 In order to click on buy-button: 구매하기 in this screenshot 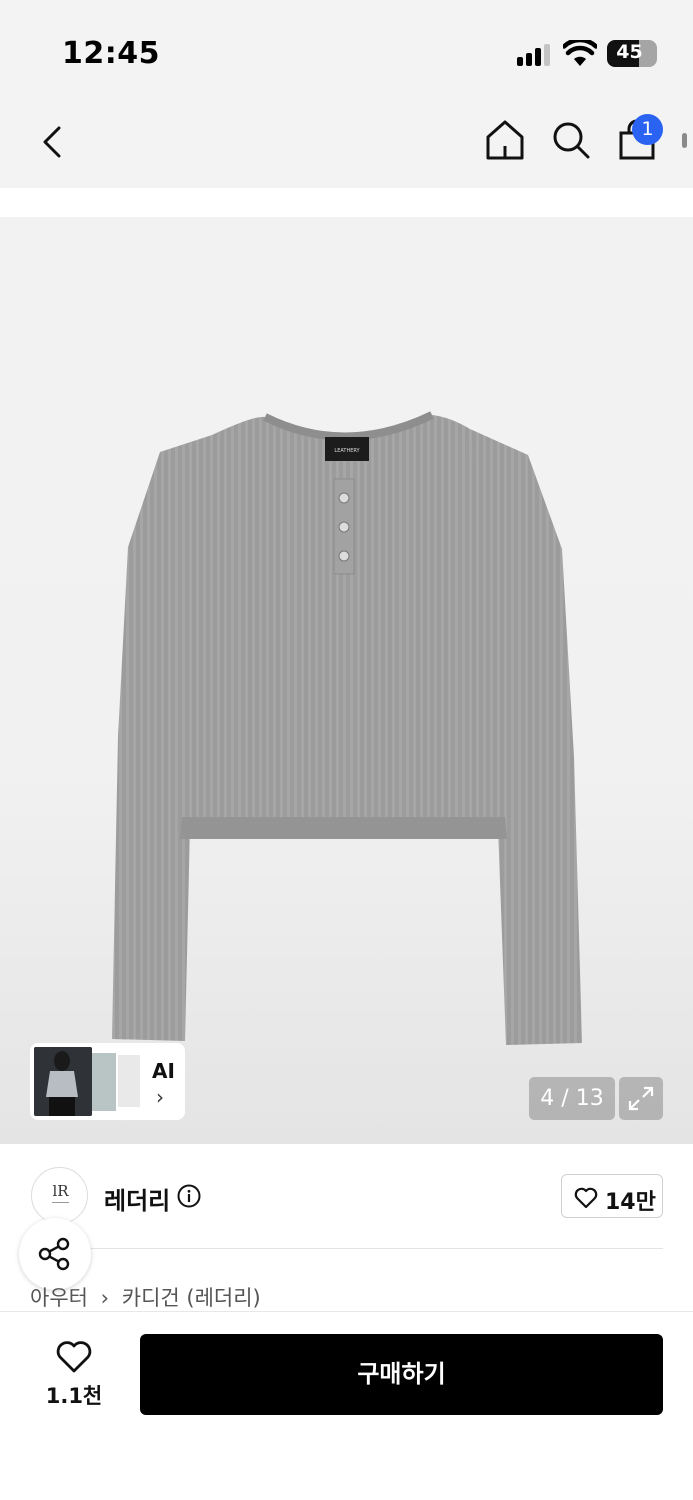, I will do `click(401, 1374)`.